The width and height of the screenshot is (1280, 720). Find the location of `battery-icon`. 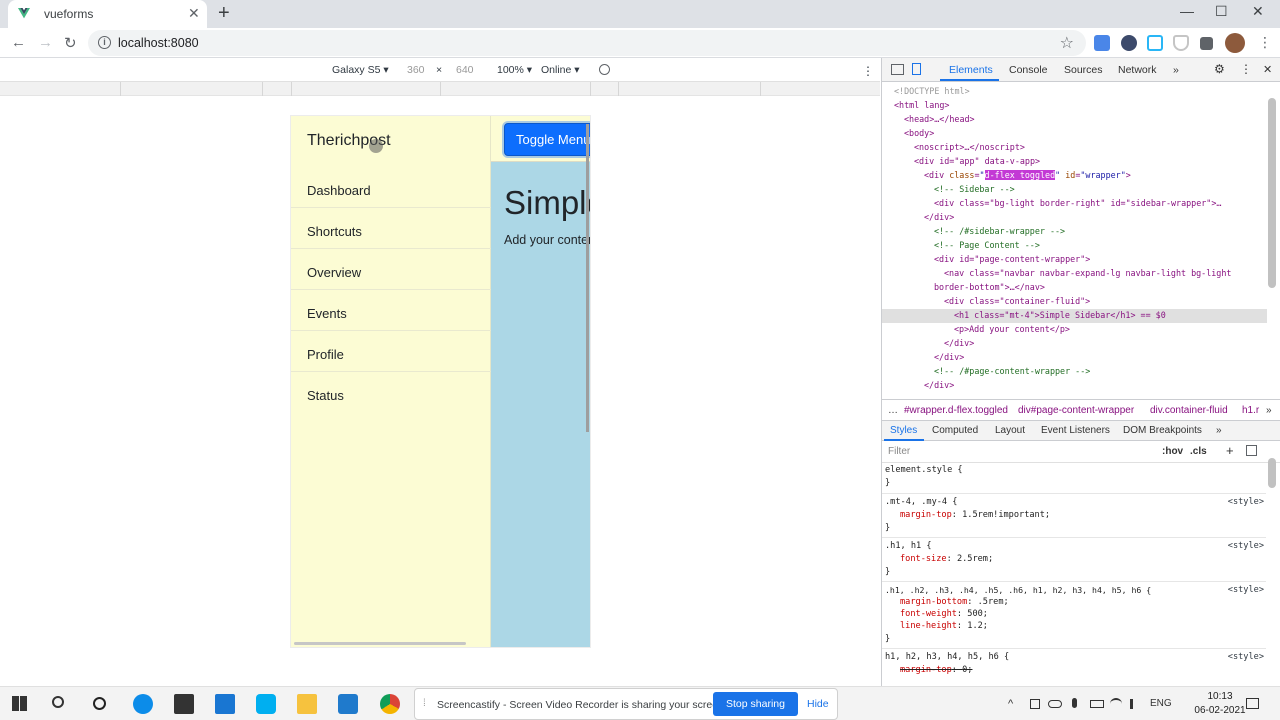

battery-icon is located at coordinates (1097, 704).